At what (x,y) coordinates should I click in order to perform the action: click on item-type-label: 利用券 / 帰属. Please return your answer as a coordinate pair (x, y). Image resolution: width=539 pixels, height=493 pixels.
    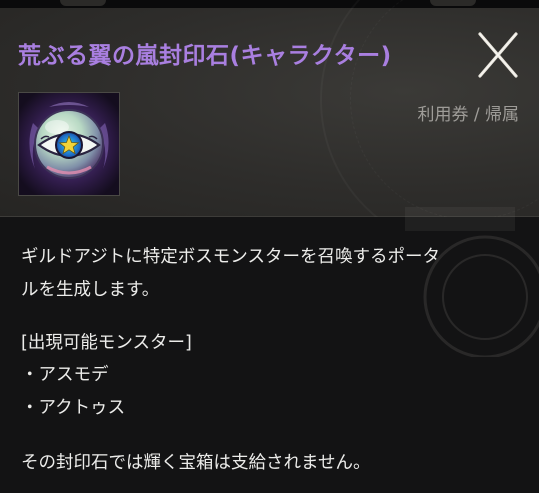
    Looking at the image, I should click on (468, 115).